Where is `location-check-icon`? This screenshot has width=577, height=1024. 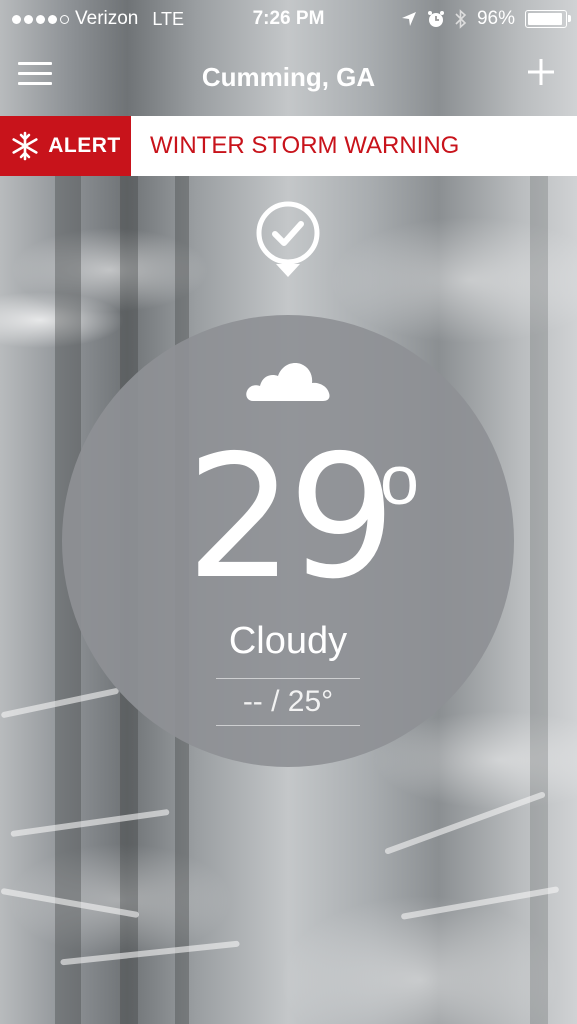 location-check-icon is located at coordinates (288, 239).